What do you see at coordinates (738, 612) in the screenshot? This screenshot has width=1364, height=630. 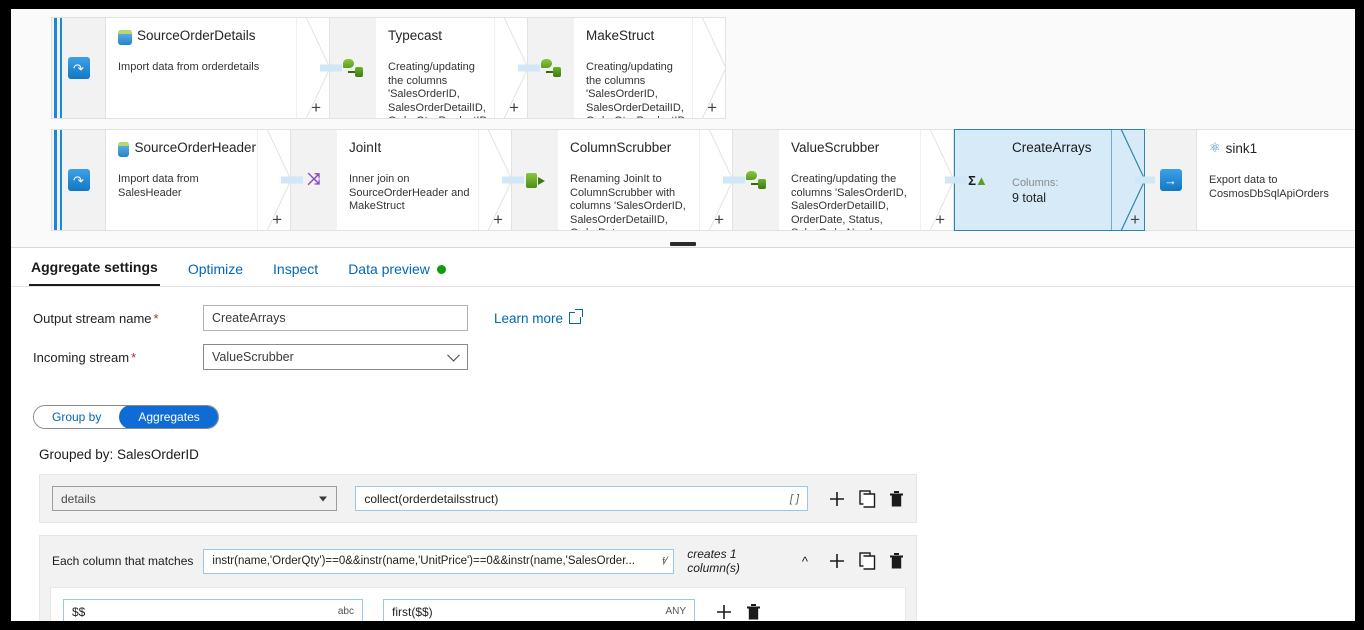 I see `rule-inner-actions` at bounding box center [738, 612].